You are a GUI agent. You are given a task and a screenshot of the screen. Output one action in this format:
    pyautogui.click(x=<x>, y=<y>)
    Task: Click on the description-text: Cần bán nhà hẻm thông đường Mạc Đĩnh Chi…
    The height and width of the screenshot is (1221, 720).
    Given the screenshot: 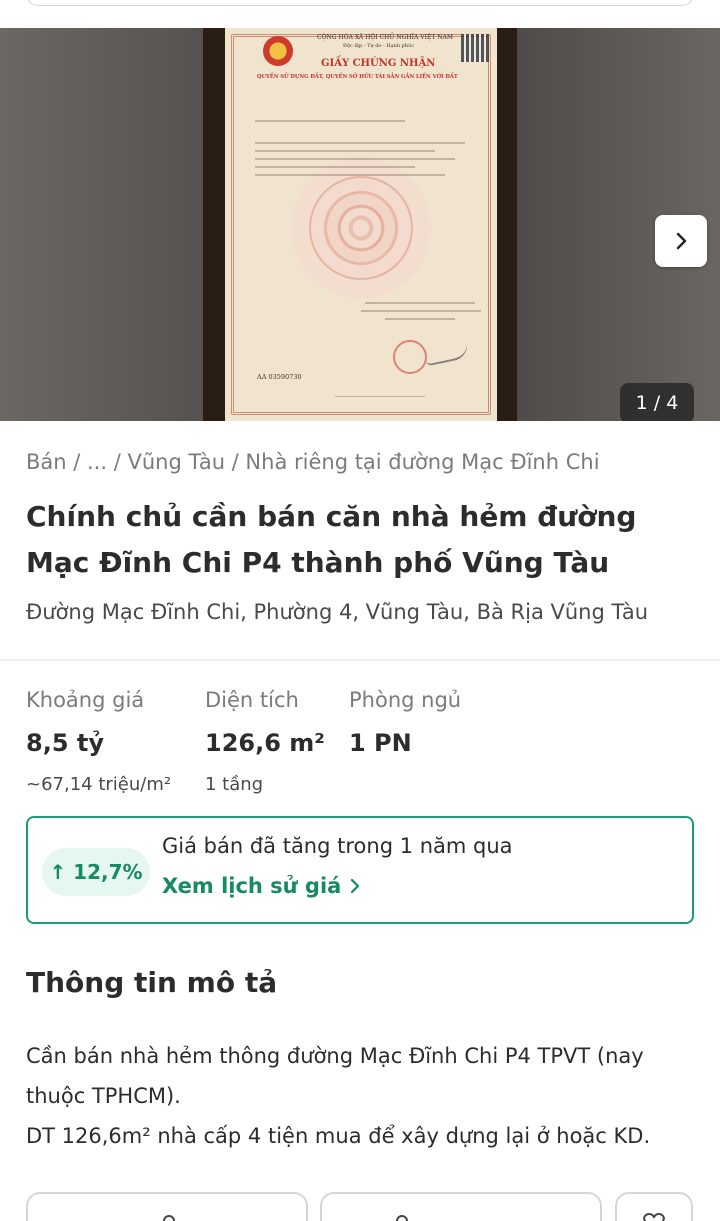 What is the action you would take?
    pyautogui.click(x=356, y=1096)
    